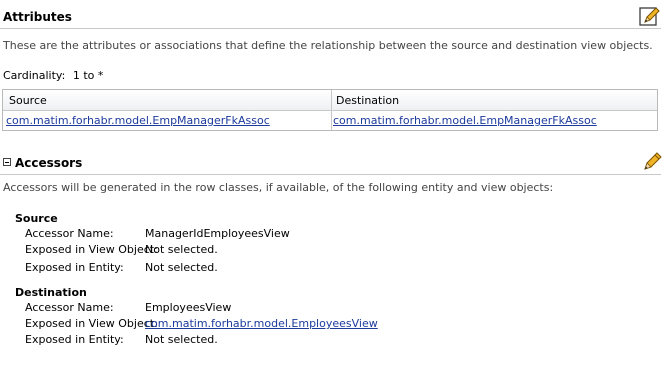  Describe the element at coordinates (653, 163) in the screenshot. I see `pencil-icon` at that location.